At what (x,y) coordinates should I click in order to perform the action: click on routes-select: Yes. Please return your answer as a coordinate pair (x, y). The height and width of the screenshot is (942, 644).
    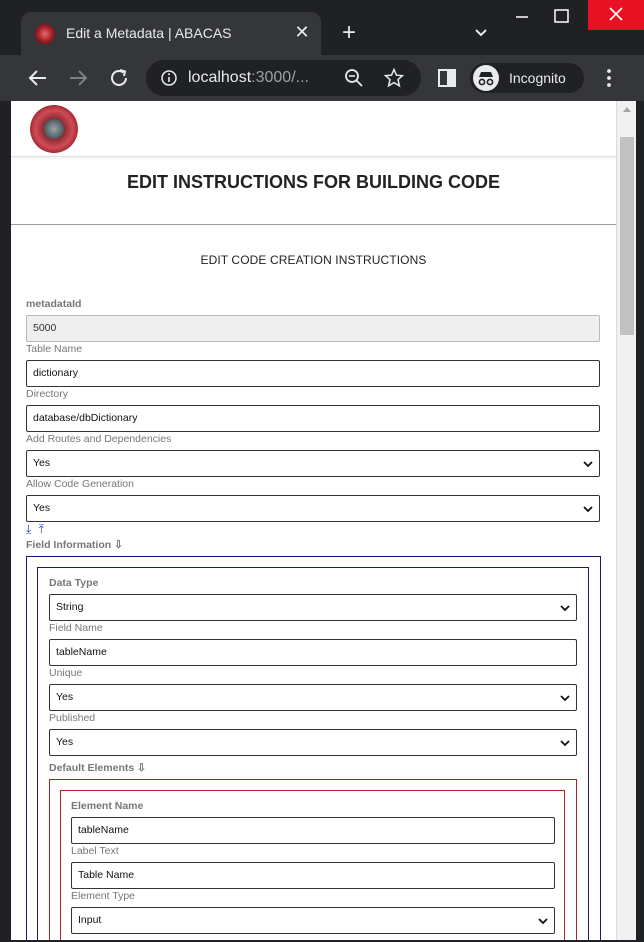
    Looking at the image, I should click on (313, 463).